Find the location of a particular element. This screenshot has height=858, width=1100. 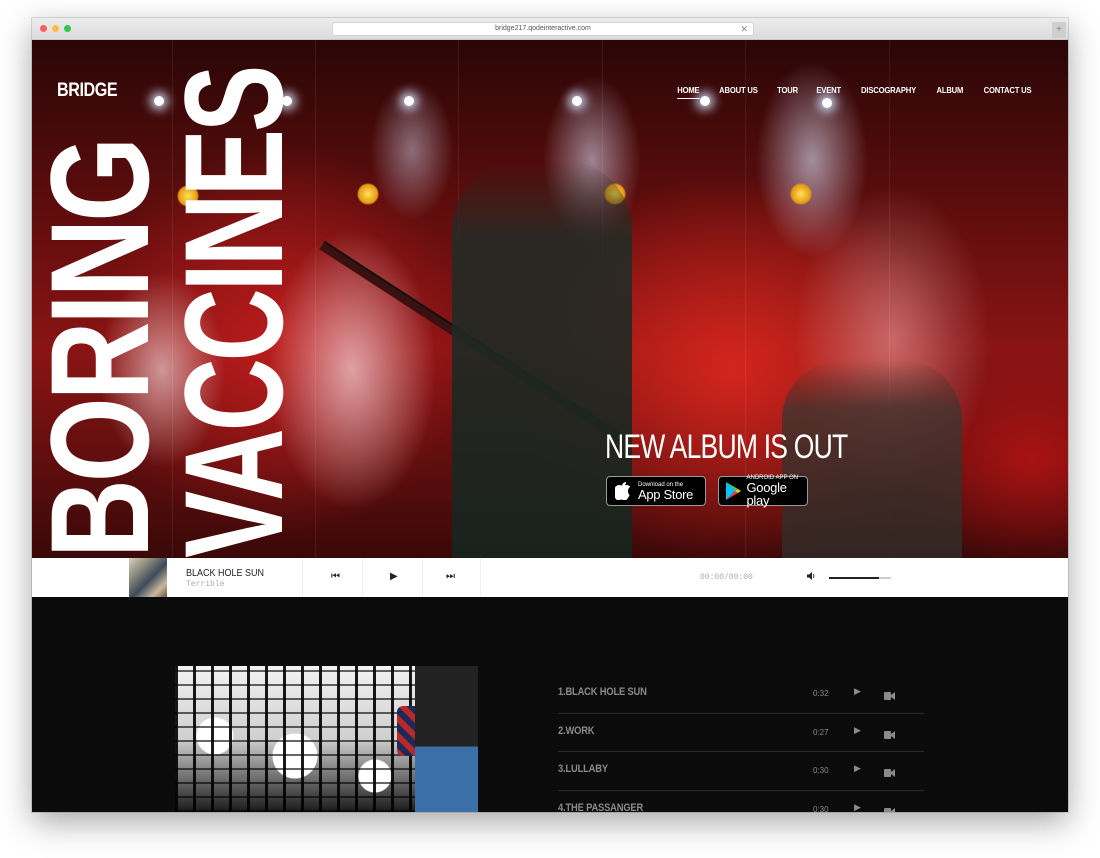

next-track-icon: ⏭ is located at coordinates (450, 576).